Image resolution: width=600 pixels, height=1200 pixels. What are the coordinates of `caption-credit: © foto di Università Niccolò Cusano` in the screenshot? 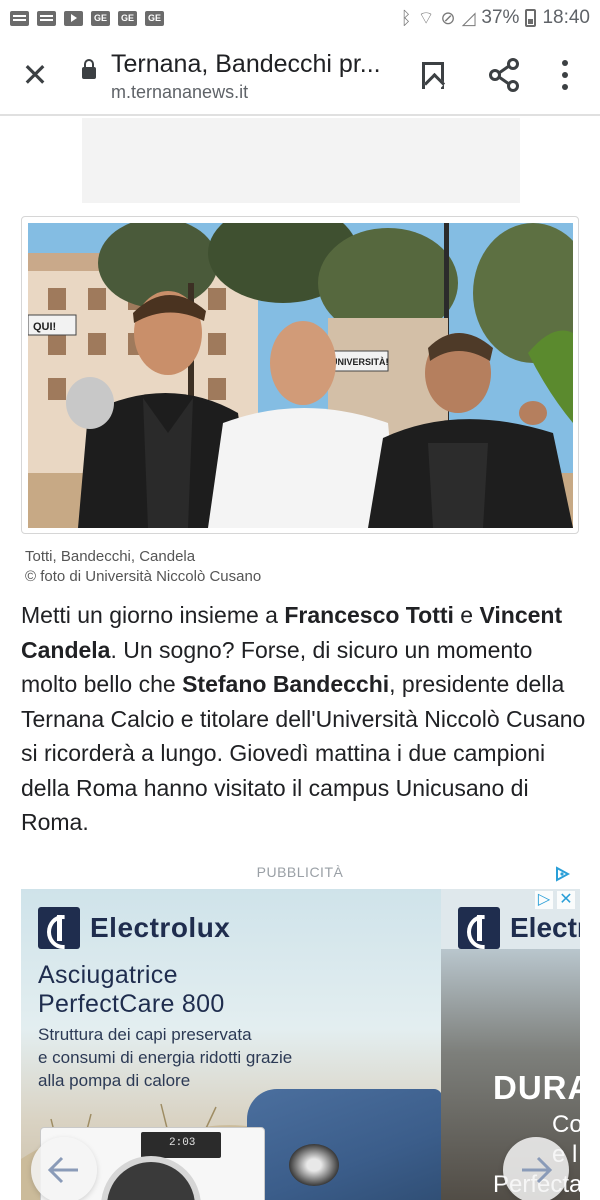 It's located at (143, 576).